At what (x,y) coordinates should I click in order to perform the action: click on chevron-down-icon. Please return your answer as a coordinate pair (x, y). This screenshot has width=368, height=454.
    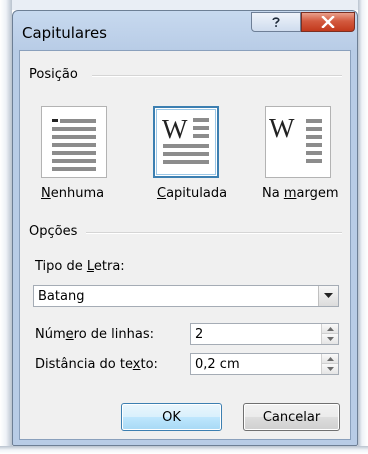
    Looking at the image, I should click on (328, 295).